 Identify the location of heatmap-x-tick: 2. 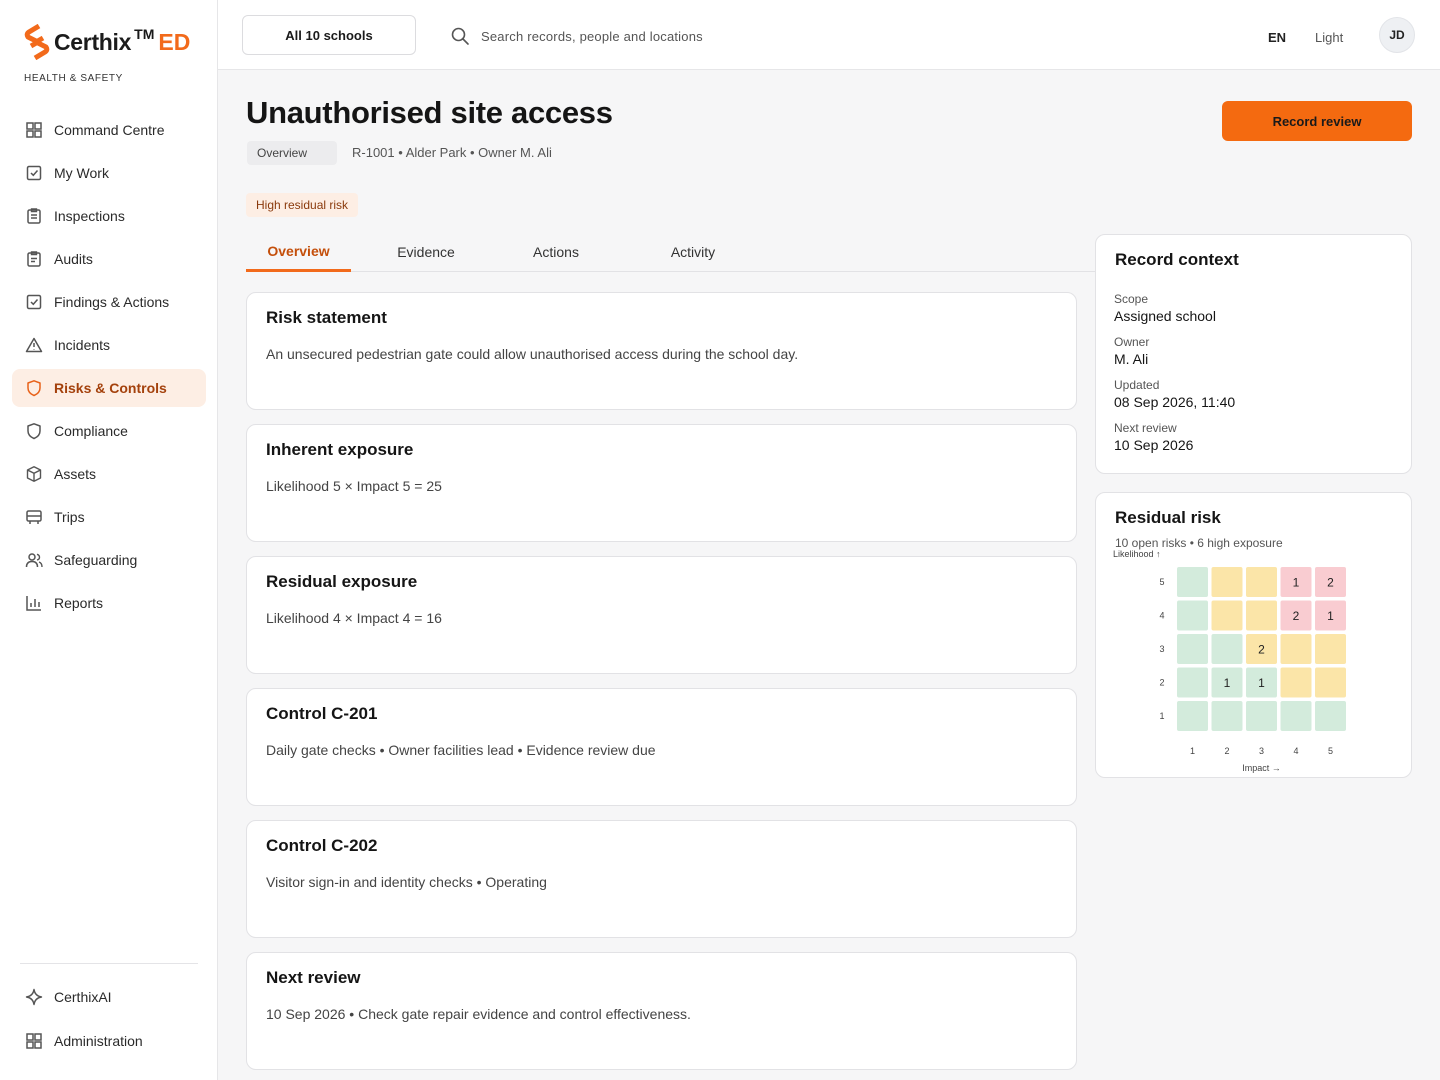
(1226, 751).